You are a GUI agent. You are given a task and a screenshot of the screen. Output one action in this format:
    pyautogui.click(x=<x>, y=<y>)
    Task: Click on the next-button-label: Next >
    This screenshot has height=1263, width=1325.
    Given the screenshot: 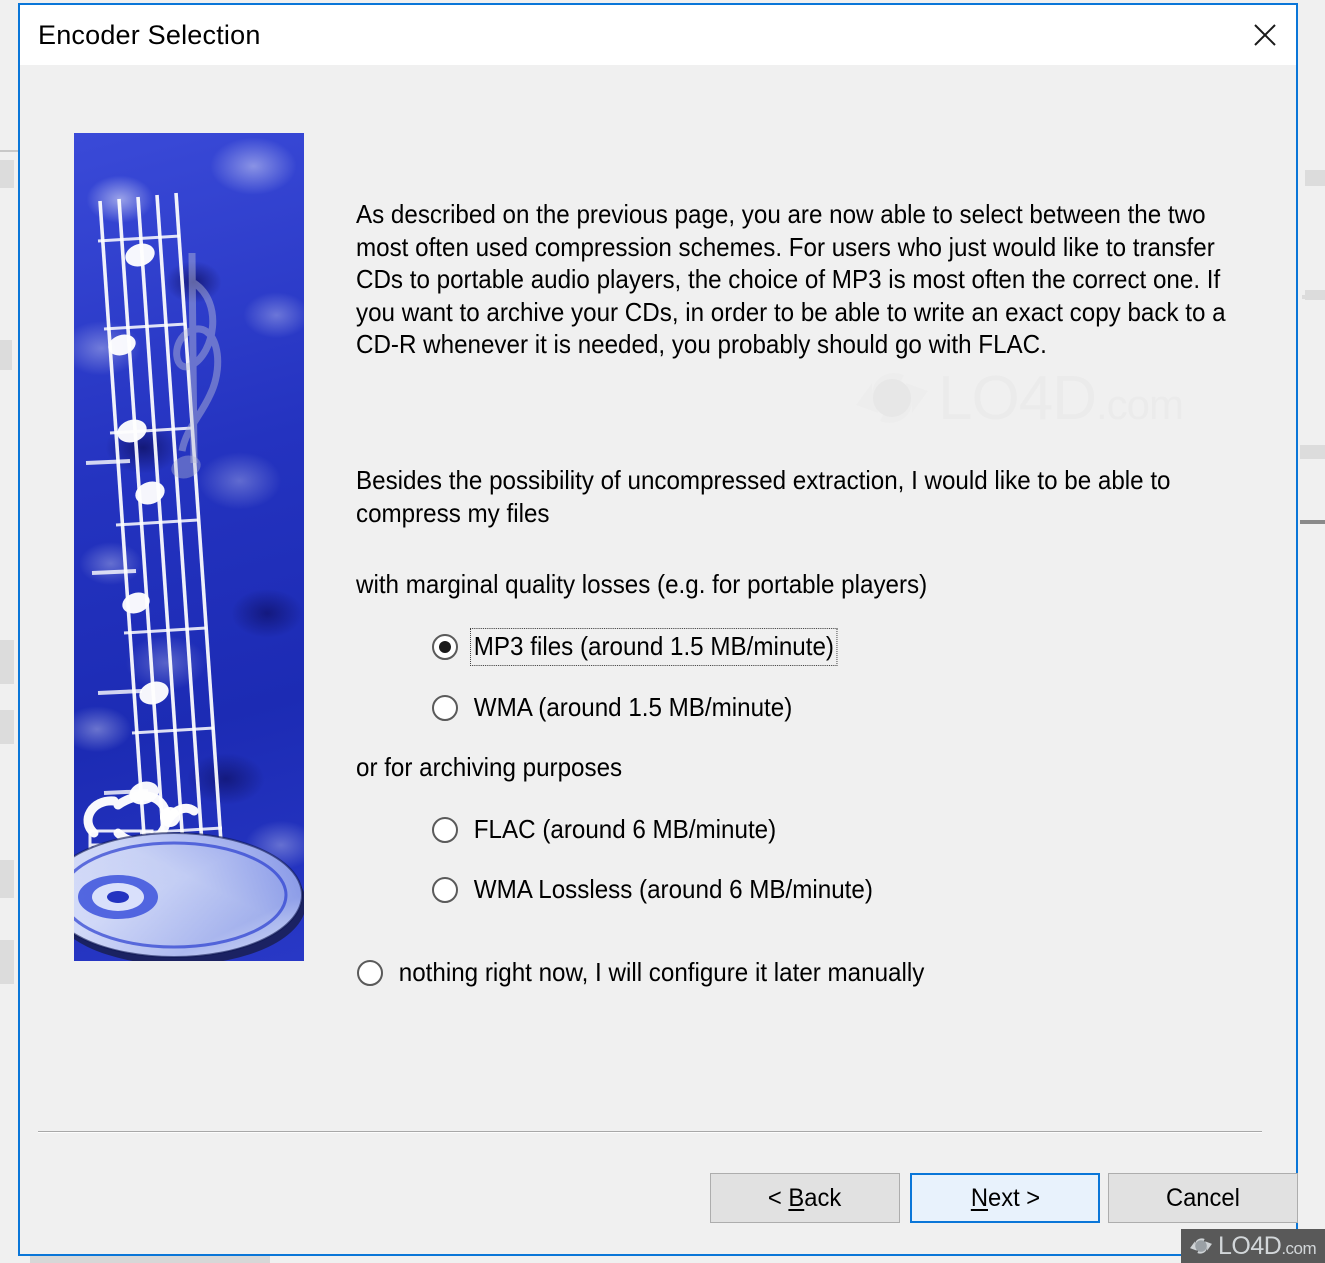 What is the action you would take?
    pyautogui.click(x=1005, y=1197)
    